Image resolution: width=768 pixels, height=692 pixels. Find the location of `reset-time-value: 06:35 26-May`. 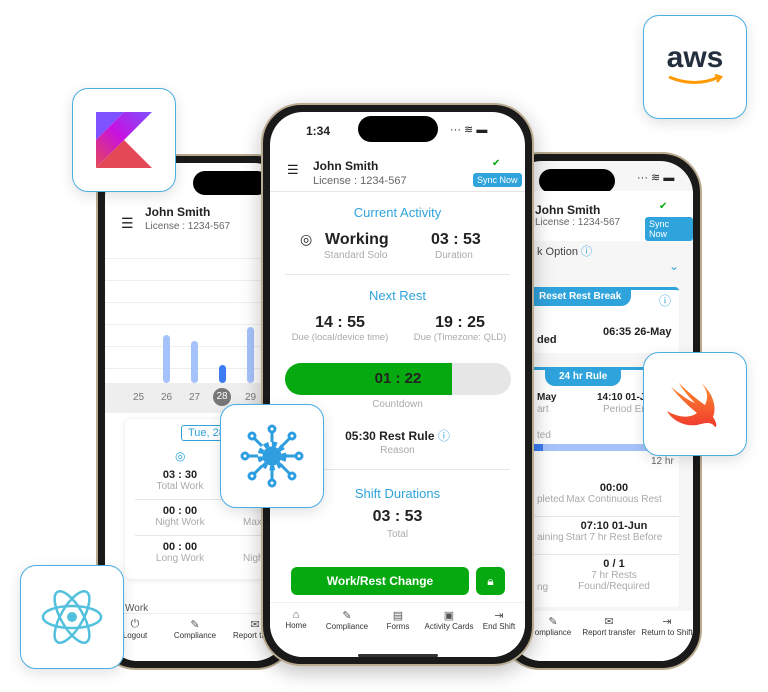

reset-time-value: 06:35 26-May is located at coordinates (637, 332).